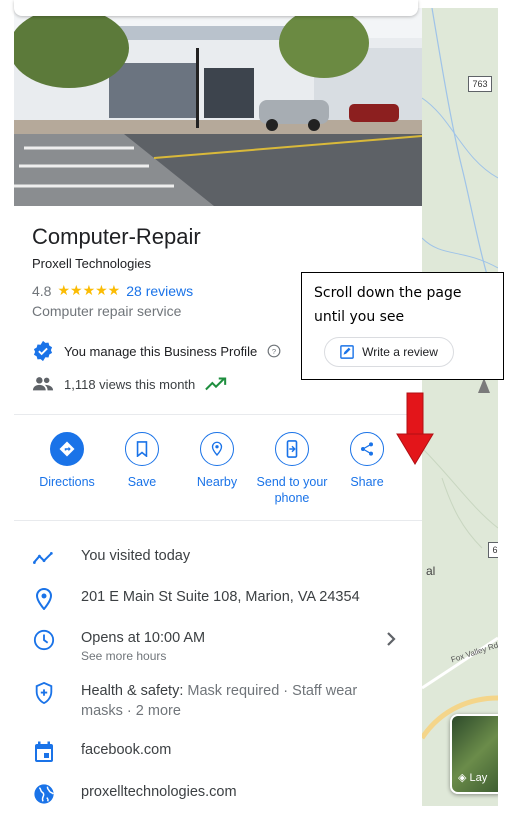  I want to click on facebook-row: facebook.com, so click(222, 752).